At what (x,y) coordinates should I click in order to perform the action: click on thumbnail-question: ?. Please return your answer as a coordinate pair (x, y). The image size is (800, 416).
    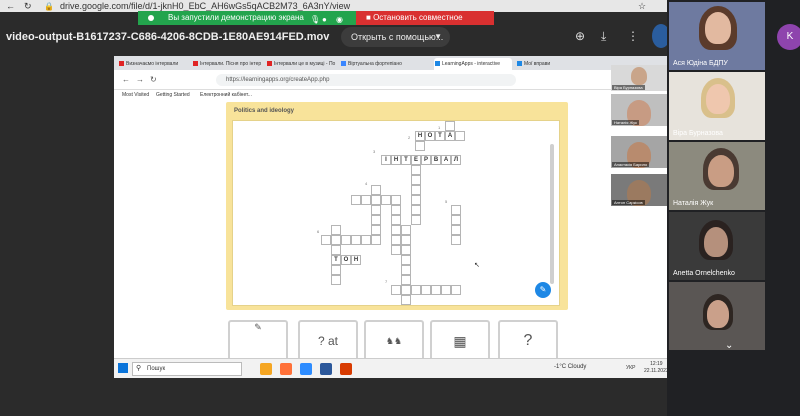
    Looking at the image, I should click on (528, 341).